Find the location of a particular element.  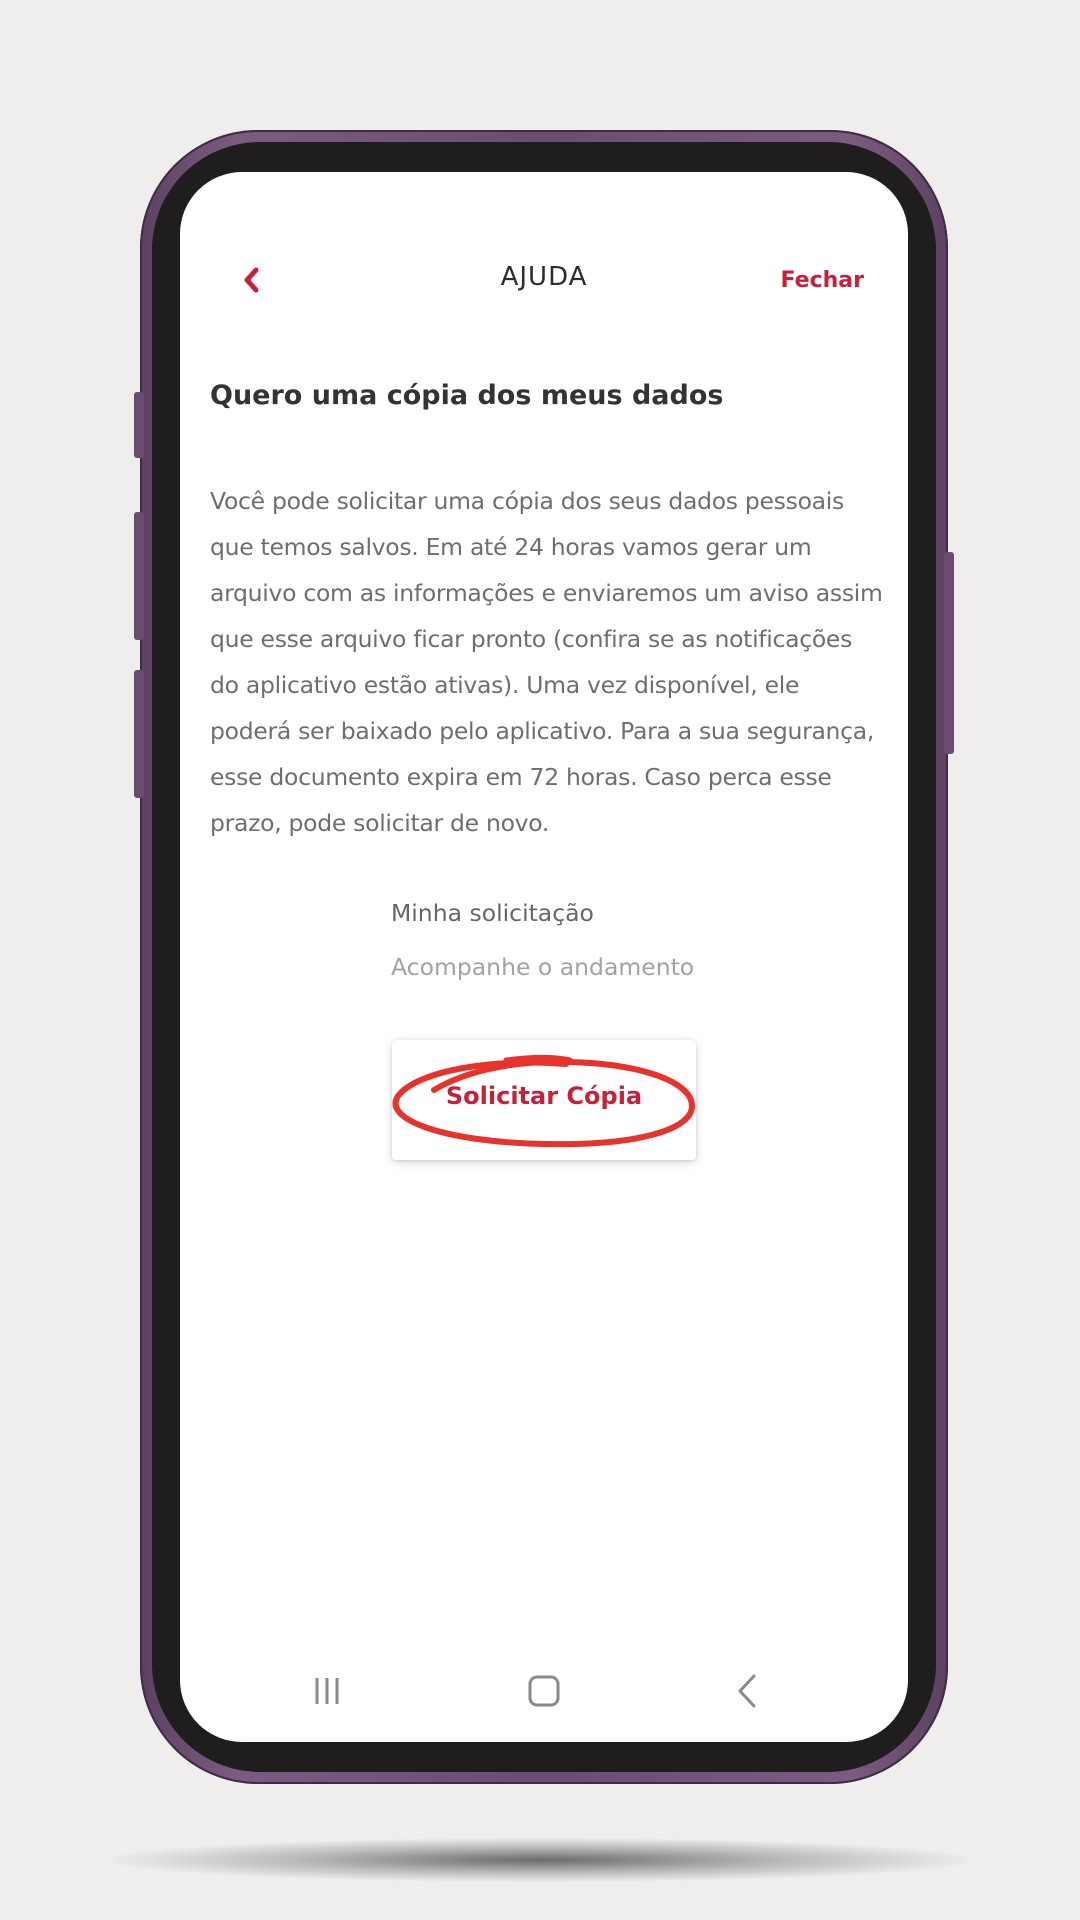

volume-down-button is located at coordinates (139, 576).